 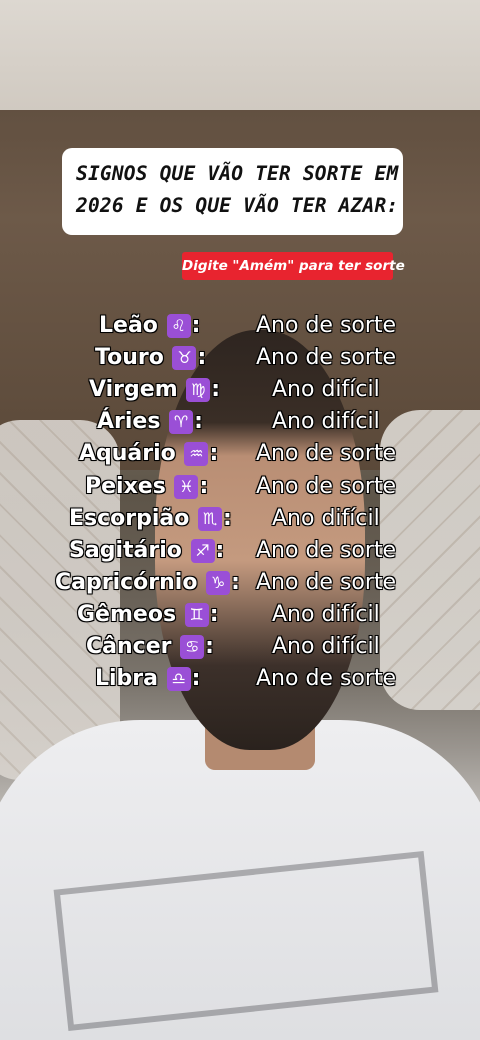 What do you see at coordinates (196, 614) in the screenshot?
I see `gemini-icon: ♊` at bounding box center [196, 614].